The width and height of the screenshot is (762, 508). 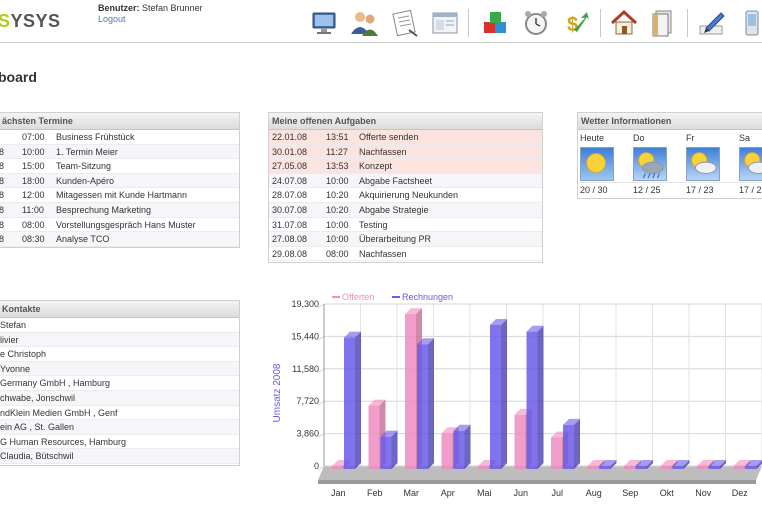 What do you see at coordinates (119, 121) in the screenshot?
I see `termine-panel-title: ächsten Termine` at bounding box center [119, 121].